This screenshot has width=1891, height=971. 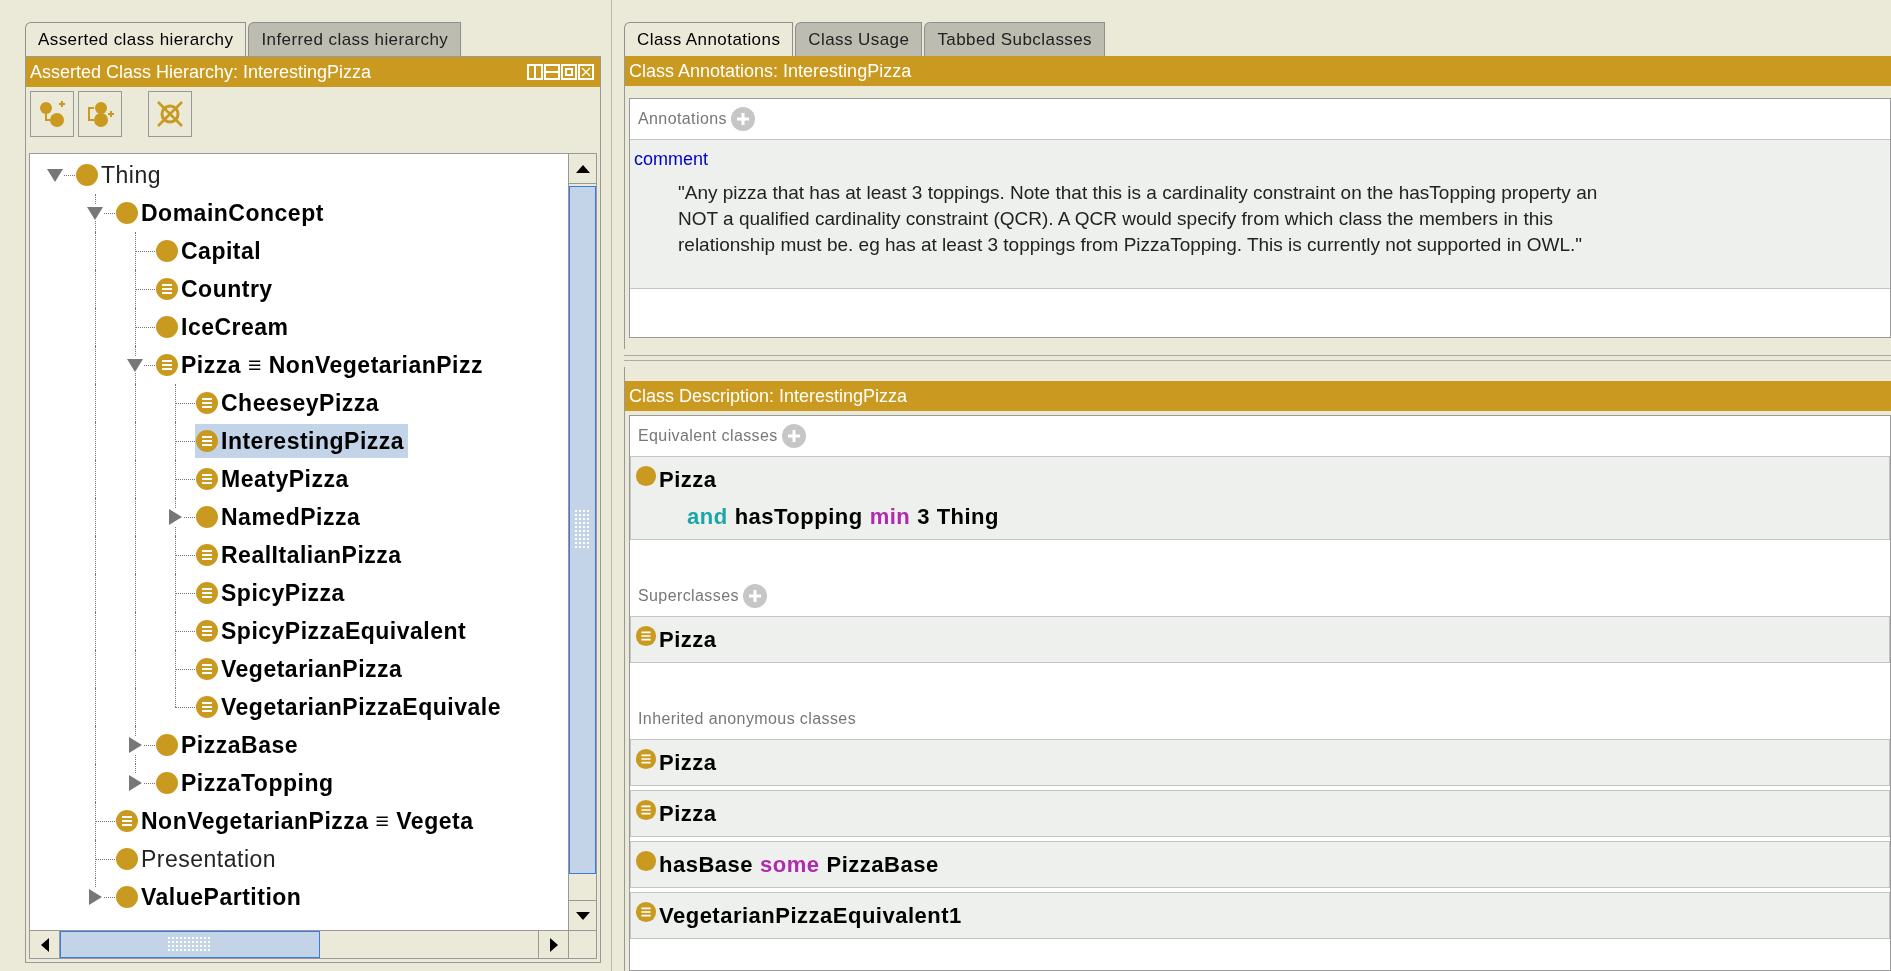 What do you see at coordinates (582, 168) in the screenshot?
I see `scroll-up-icon` at bounding box center [582, 168].